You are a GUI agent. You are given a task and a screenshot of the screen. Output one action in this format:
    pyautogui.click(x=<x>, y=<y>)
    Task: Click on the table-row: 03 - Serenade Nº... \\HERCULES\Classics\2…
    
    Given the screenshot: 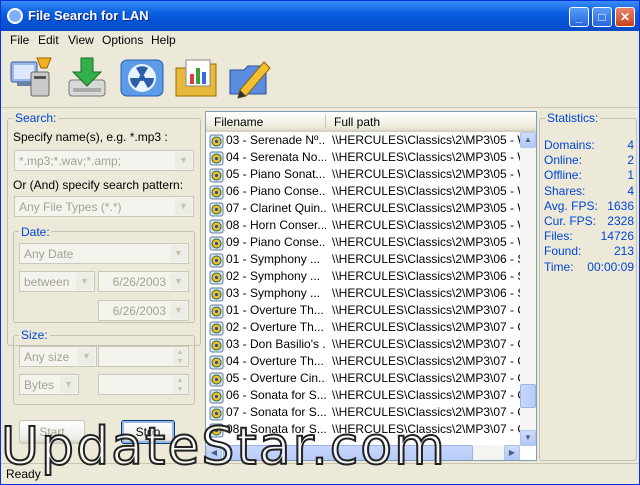 What is the action you would take?
    pyautogui.click(x=363, y=141)
    